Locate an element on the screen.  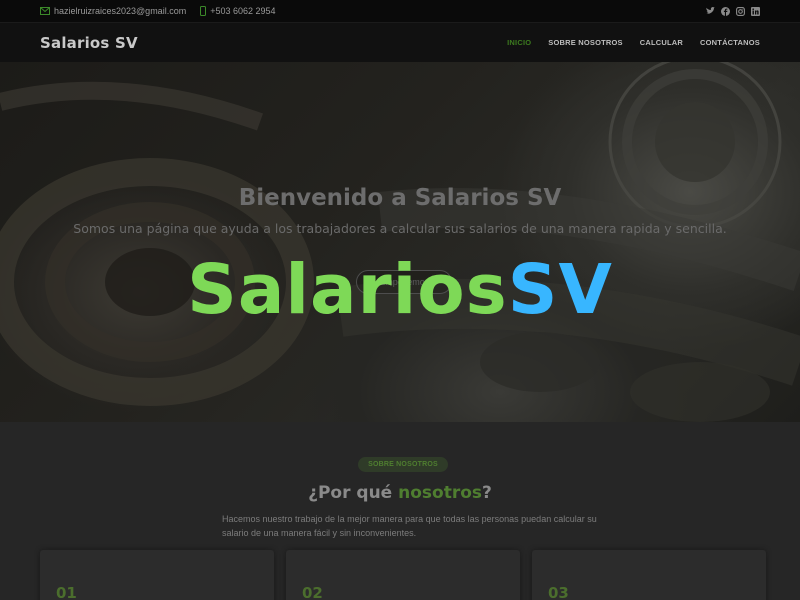
instagram-icon is located at coordinates (740, 11).